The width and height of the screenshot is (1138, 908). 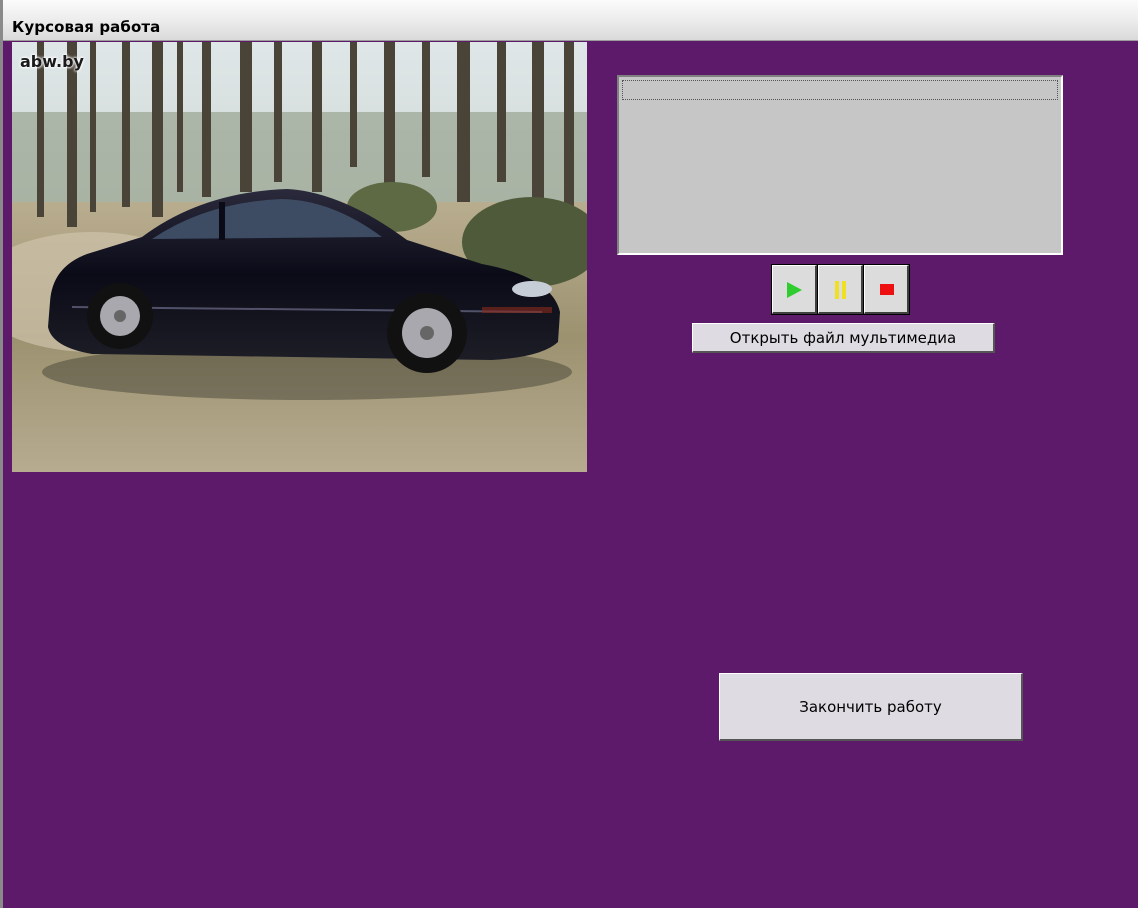 I want to click on stop-icon, so click(x=887, y=289).